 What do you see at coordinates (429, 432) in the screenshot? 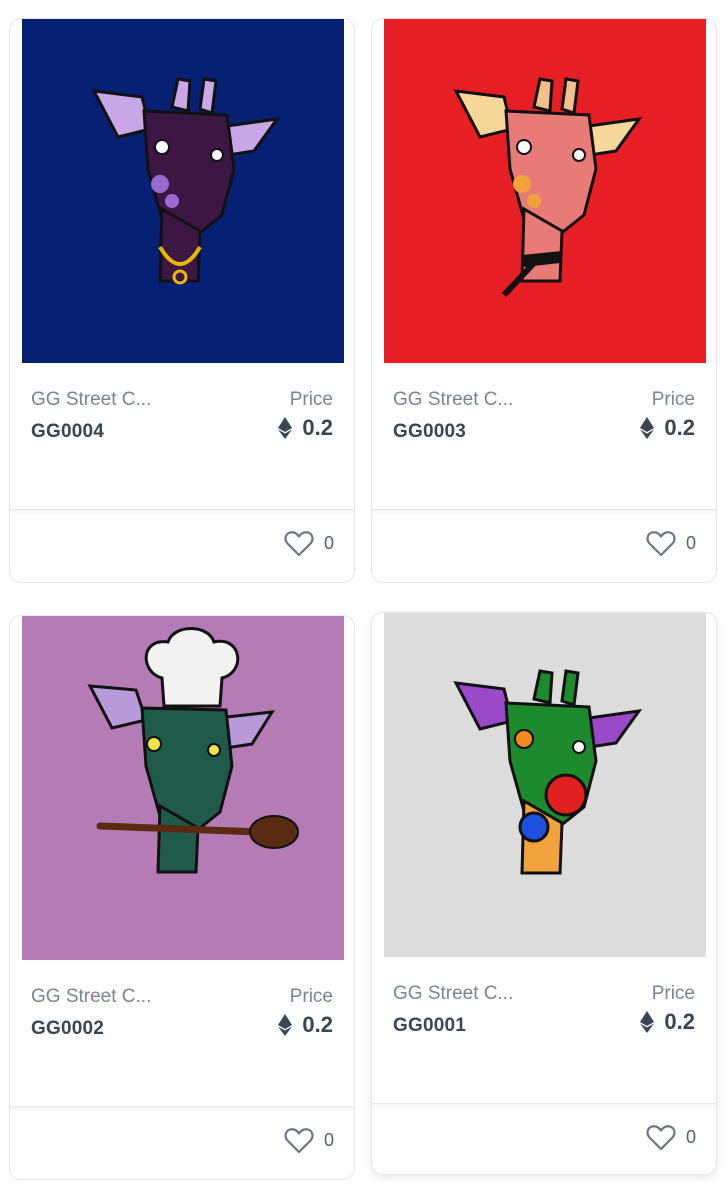
I see `token-id: GG0003` at bounding box center [429, 432].